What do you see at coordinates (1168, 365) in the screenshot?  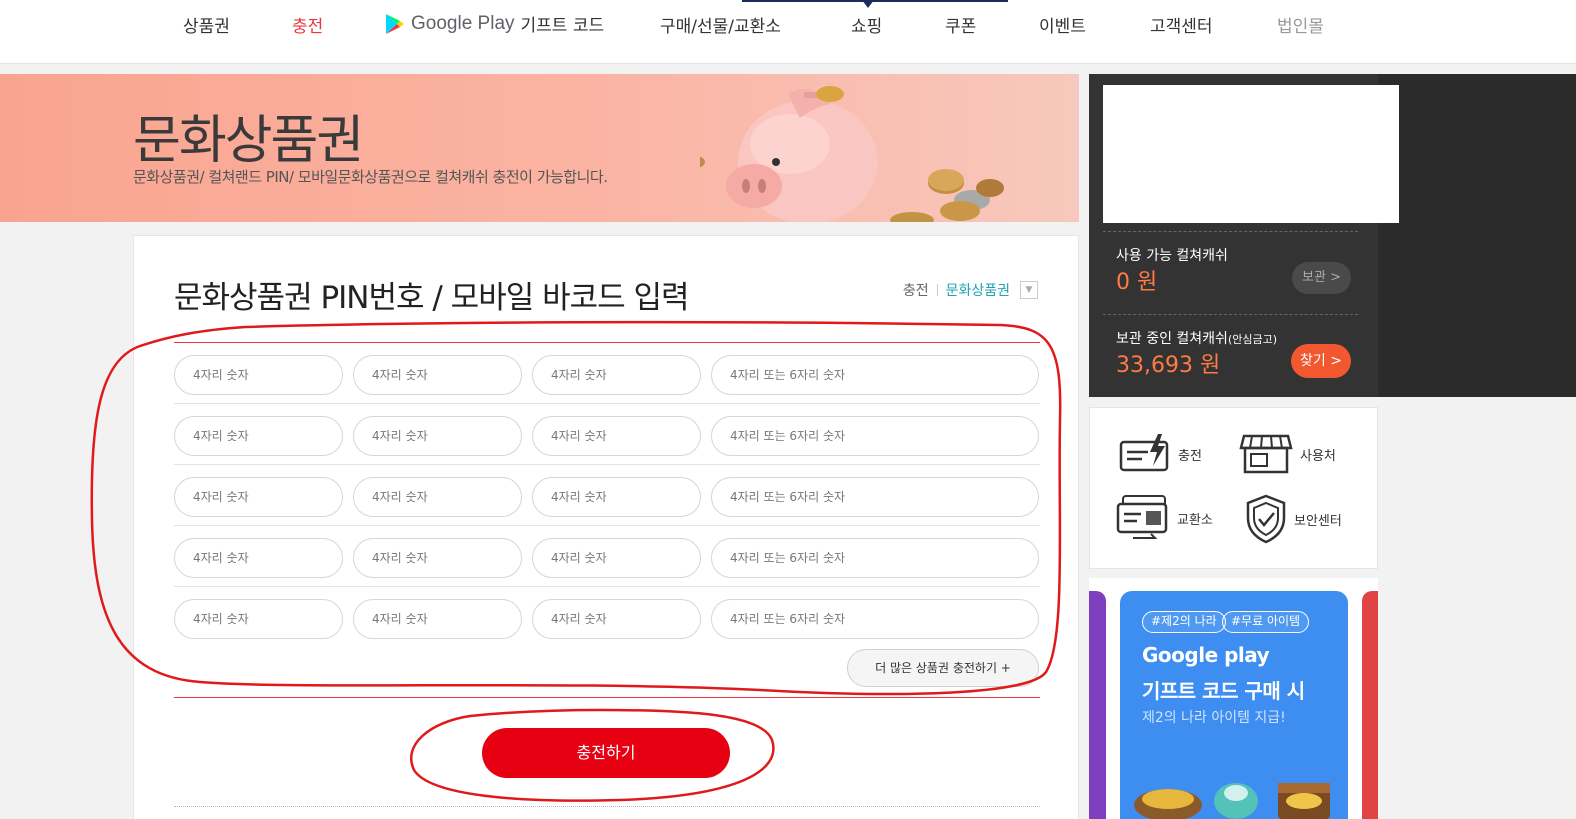 I see `stored-cash-value: 33,693 원` at bounding box center [1168, 365].